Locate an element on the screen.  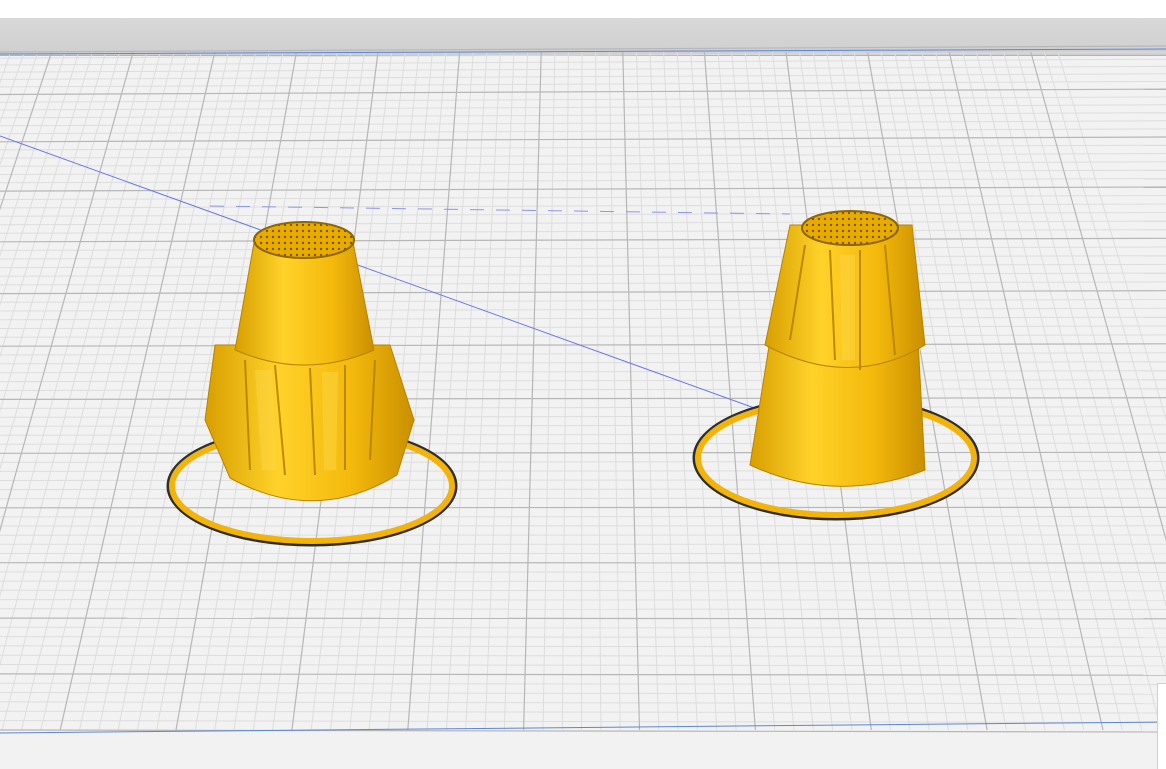
model-left-top is located at coordinates (304, 240).